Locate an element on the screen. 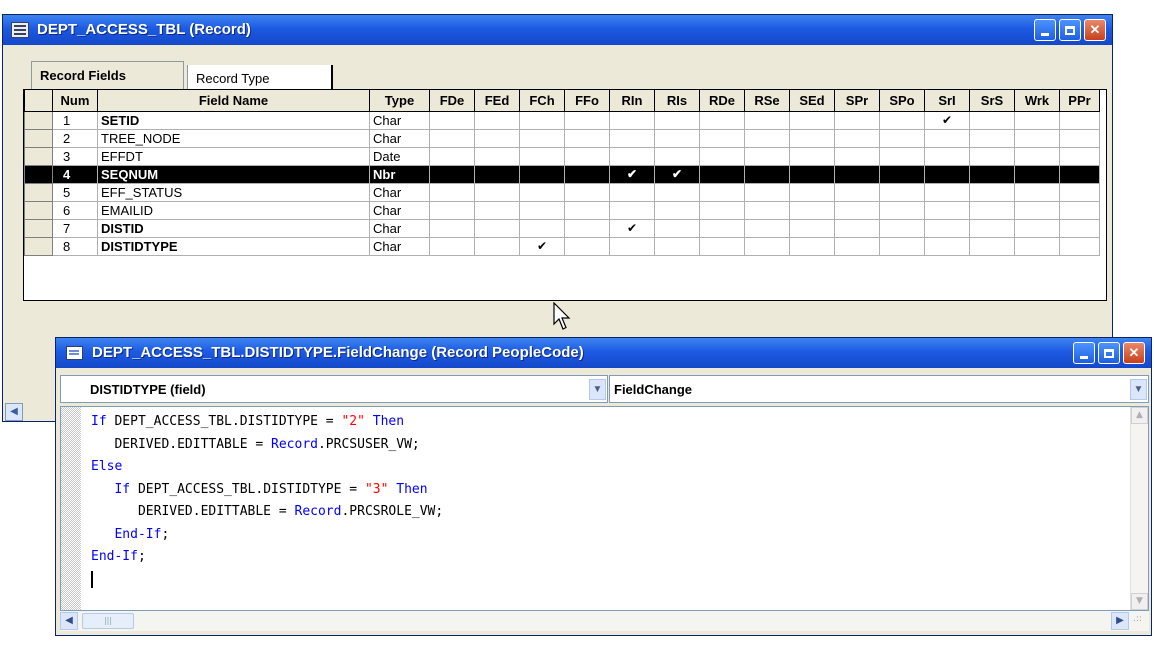 This screenshot has height=646, width=1154. table-row: 6 EMAILID Char is located at coordinates (562, 210).